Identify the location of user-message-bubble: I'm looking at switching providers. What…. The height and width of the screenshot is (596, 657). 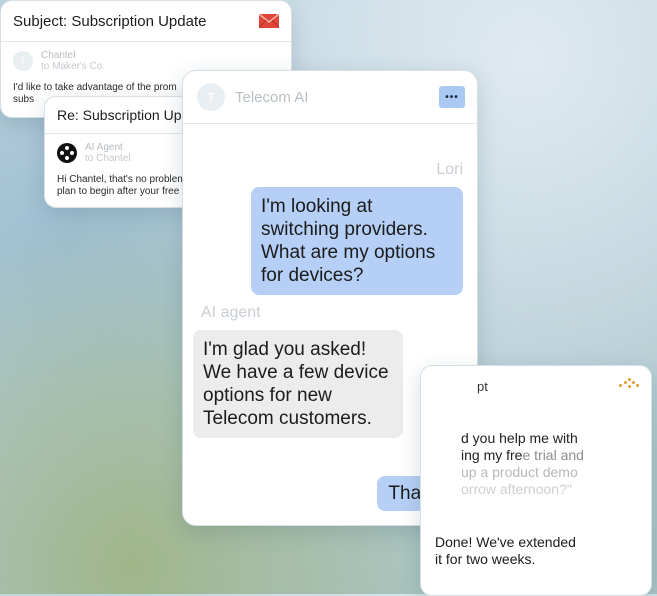
(357, 241).